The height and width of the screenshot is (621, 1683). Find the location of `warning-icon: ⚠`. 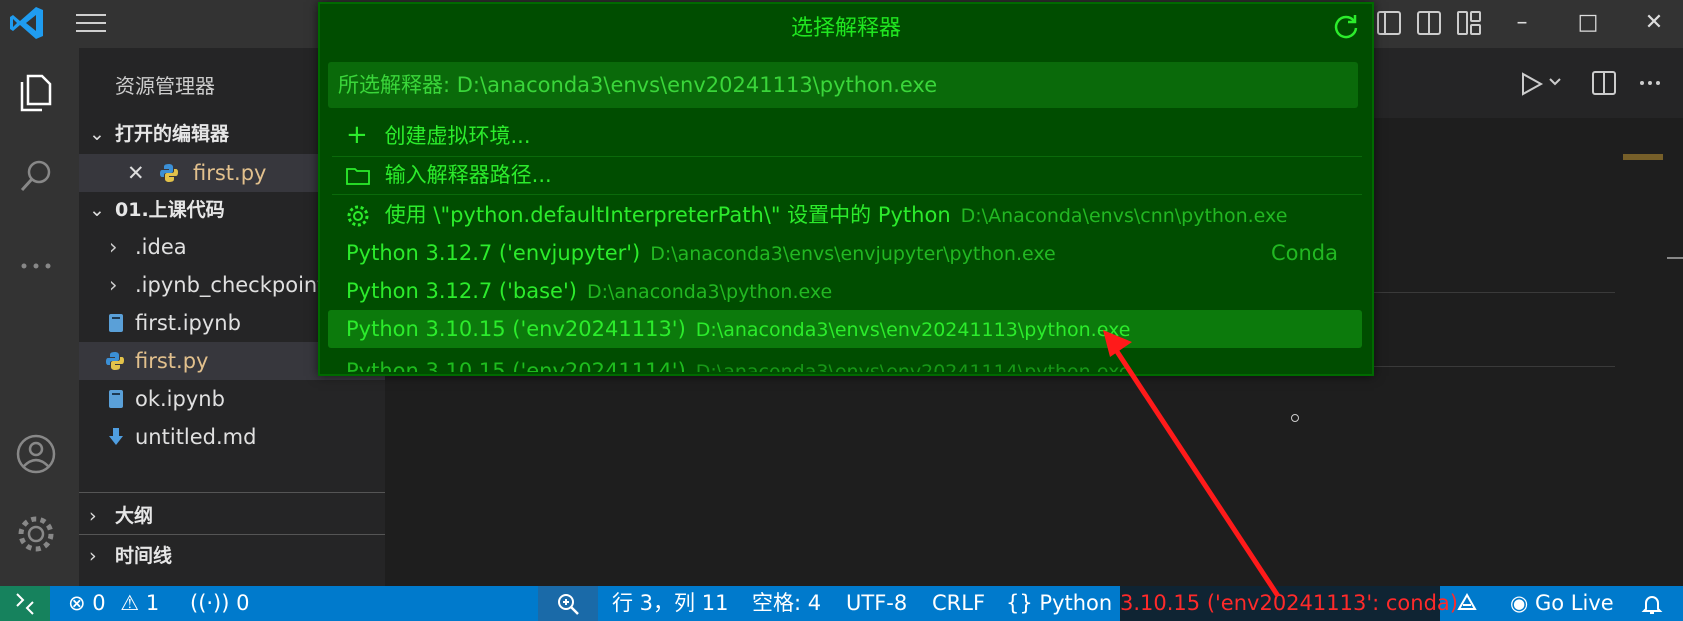

warning-icon: ⚠ is located at coordinates (130, 603).